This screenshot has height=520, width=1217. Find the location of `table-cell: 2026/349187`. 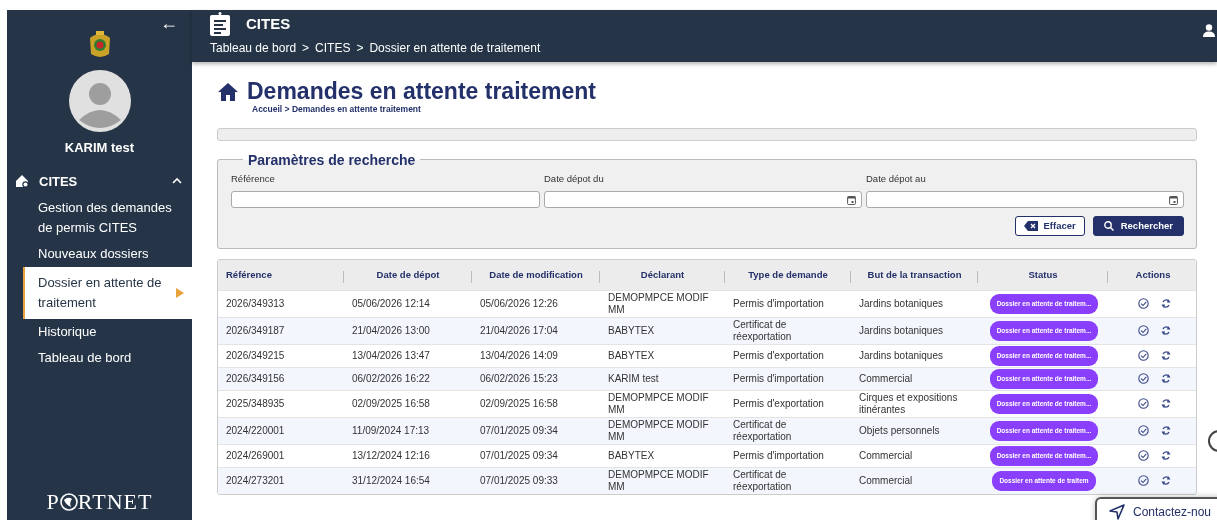

table-cell: 2026/349187 is located at coordinates (255, 330).